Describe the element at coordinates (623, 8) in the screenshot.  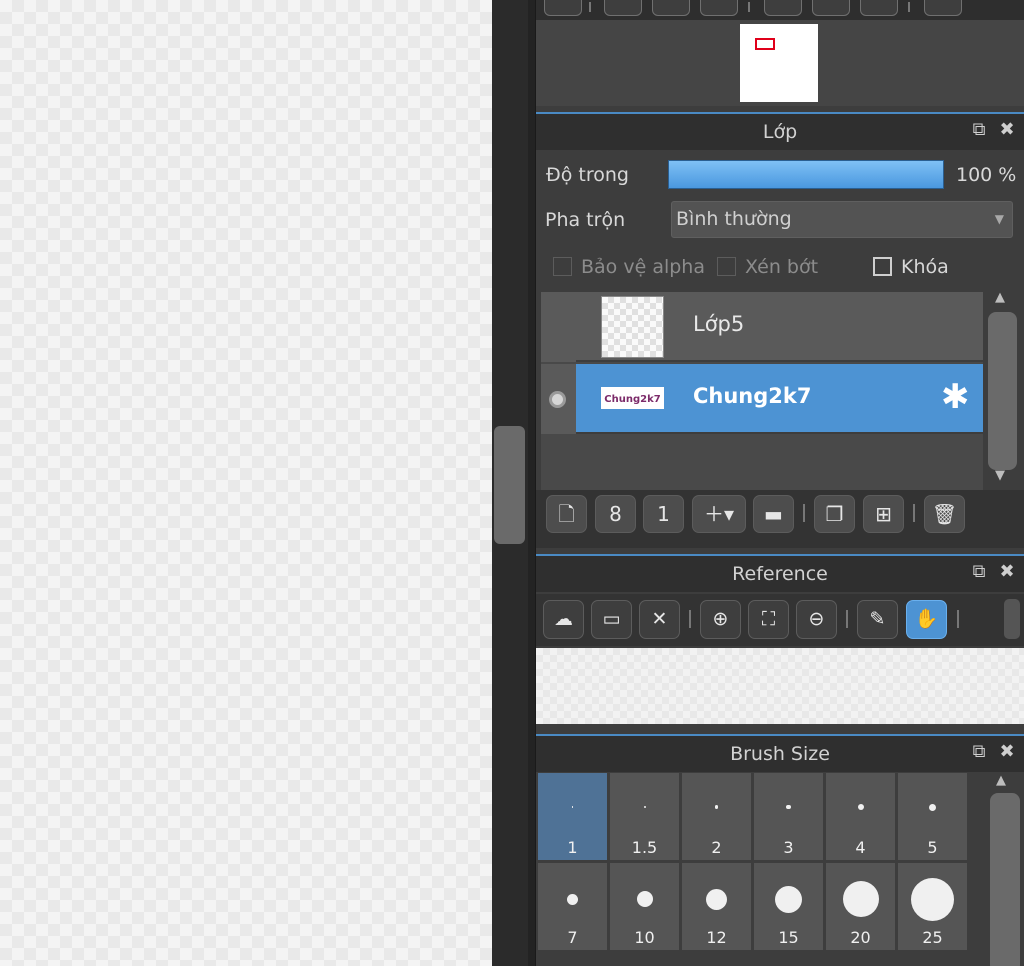
I see `zoom-out-icon` at that location.